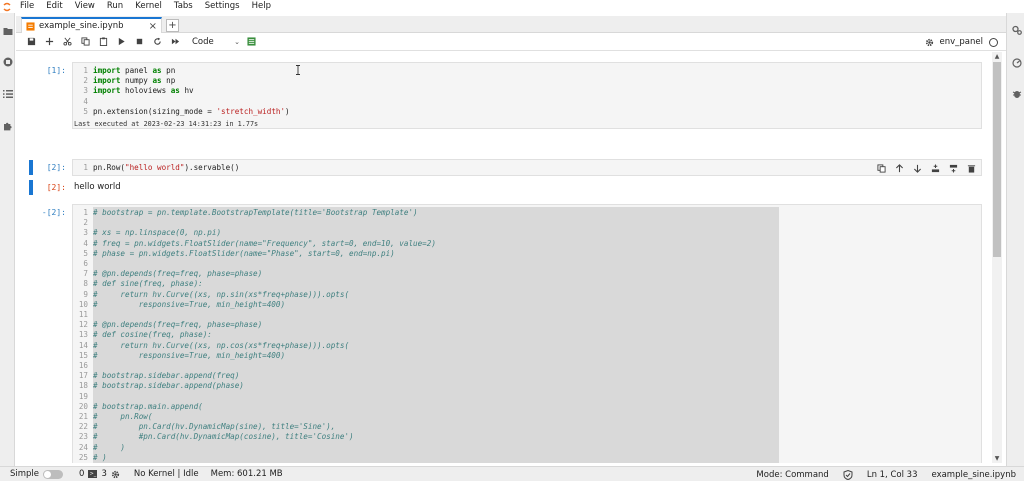 This screenshot has width=1024, height=481. Describe the element at coordinates (56, 70) in the screenshot. I see `cell-1-prompt: [1]:` at that location.